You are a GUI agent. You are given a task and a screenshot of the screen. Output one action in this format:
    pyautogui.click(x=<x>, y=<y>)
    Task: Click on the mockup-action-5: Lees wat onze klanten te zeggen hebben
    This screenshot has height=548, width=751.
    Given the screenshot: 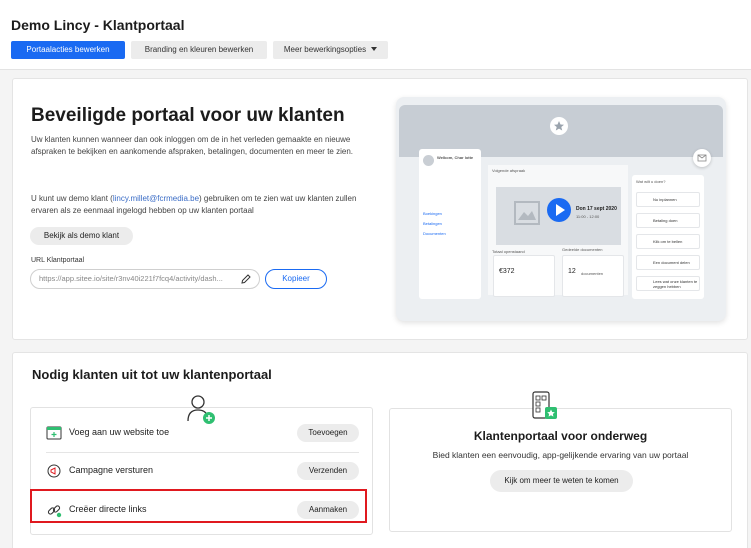 What is the action you would take?
    pyautogui.click(x=668, y=283)
    